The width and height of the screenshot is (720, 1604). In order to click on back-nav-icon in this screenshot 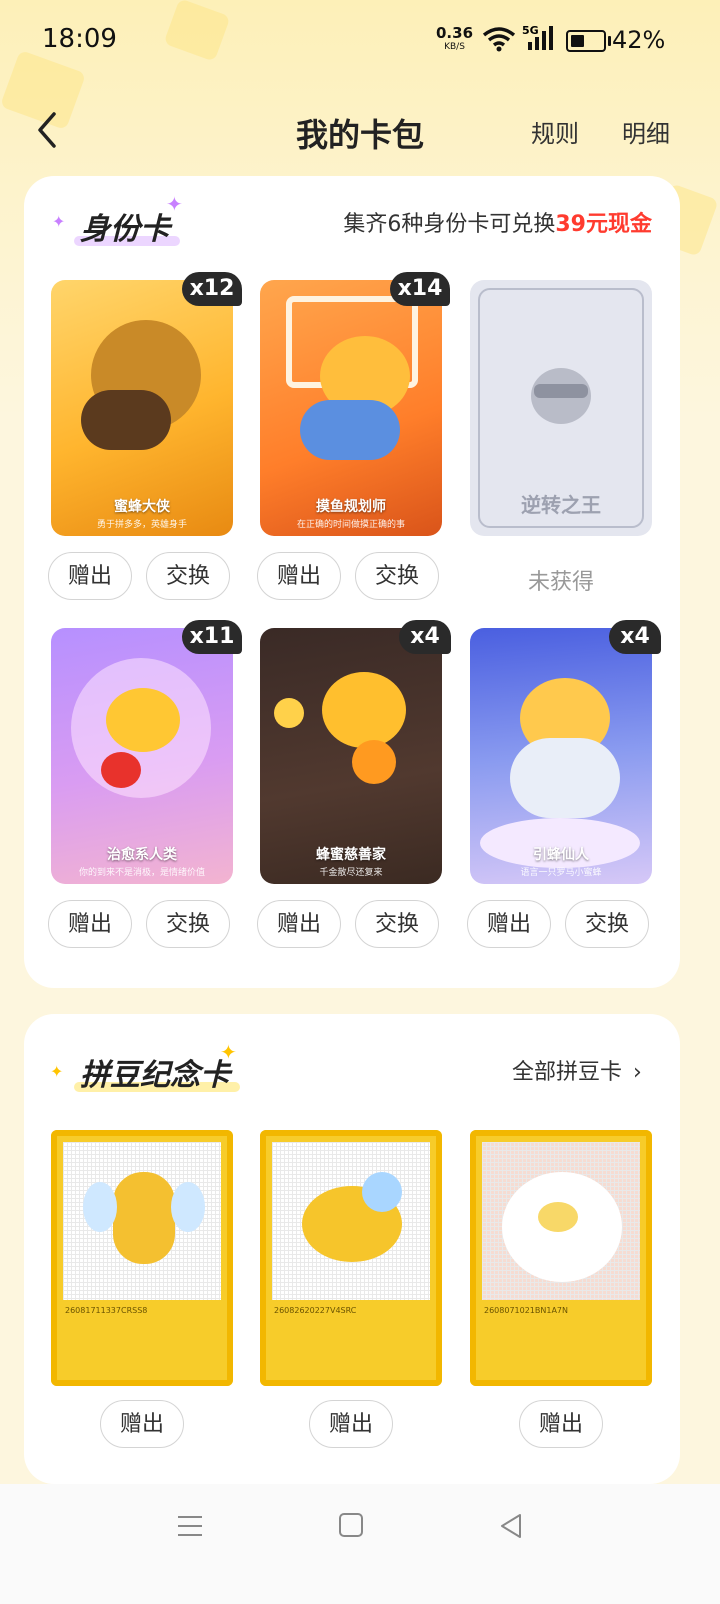, I will do `click(511, 1526)`.